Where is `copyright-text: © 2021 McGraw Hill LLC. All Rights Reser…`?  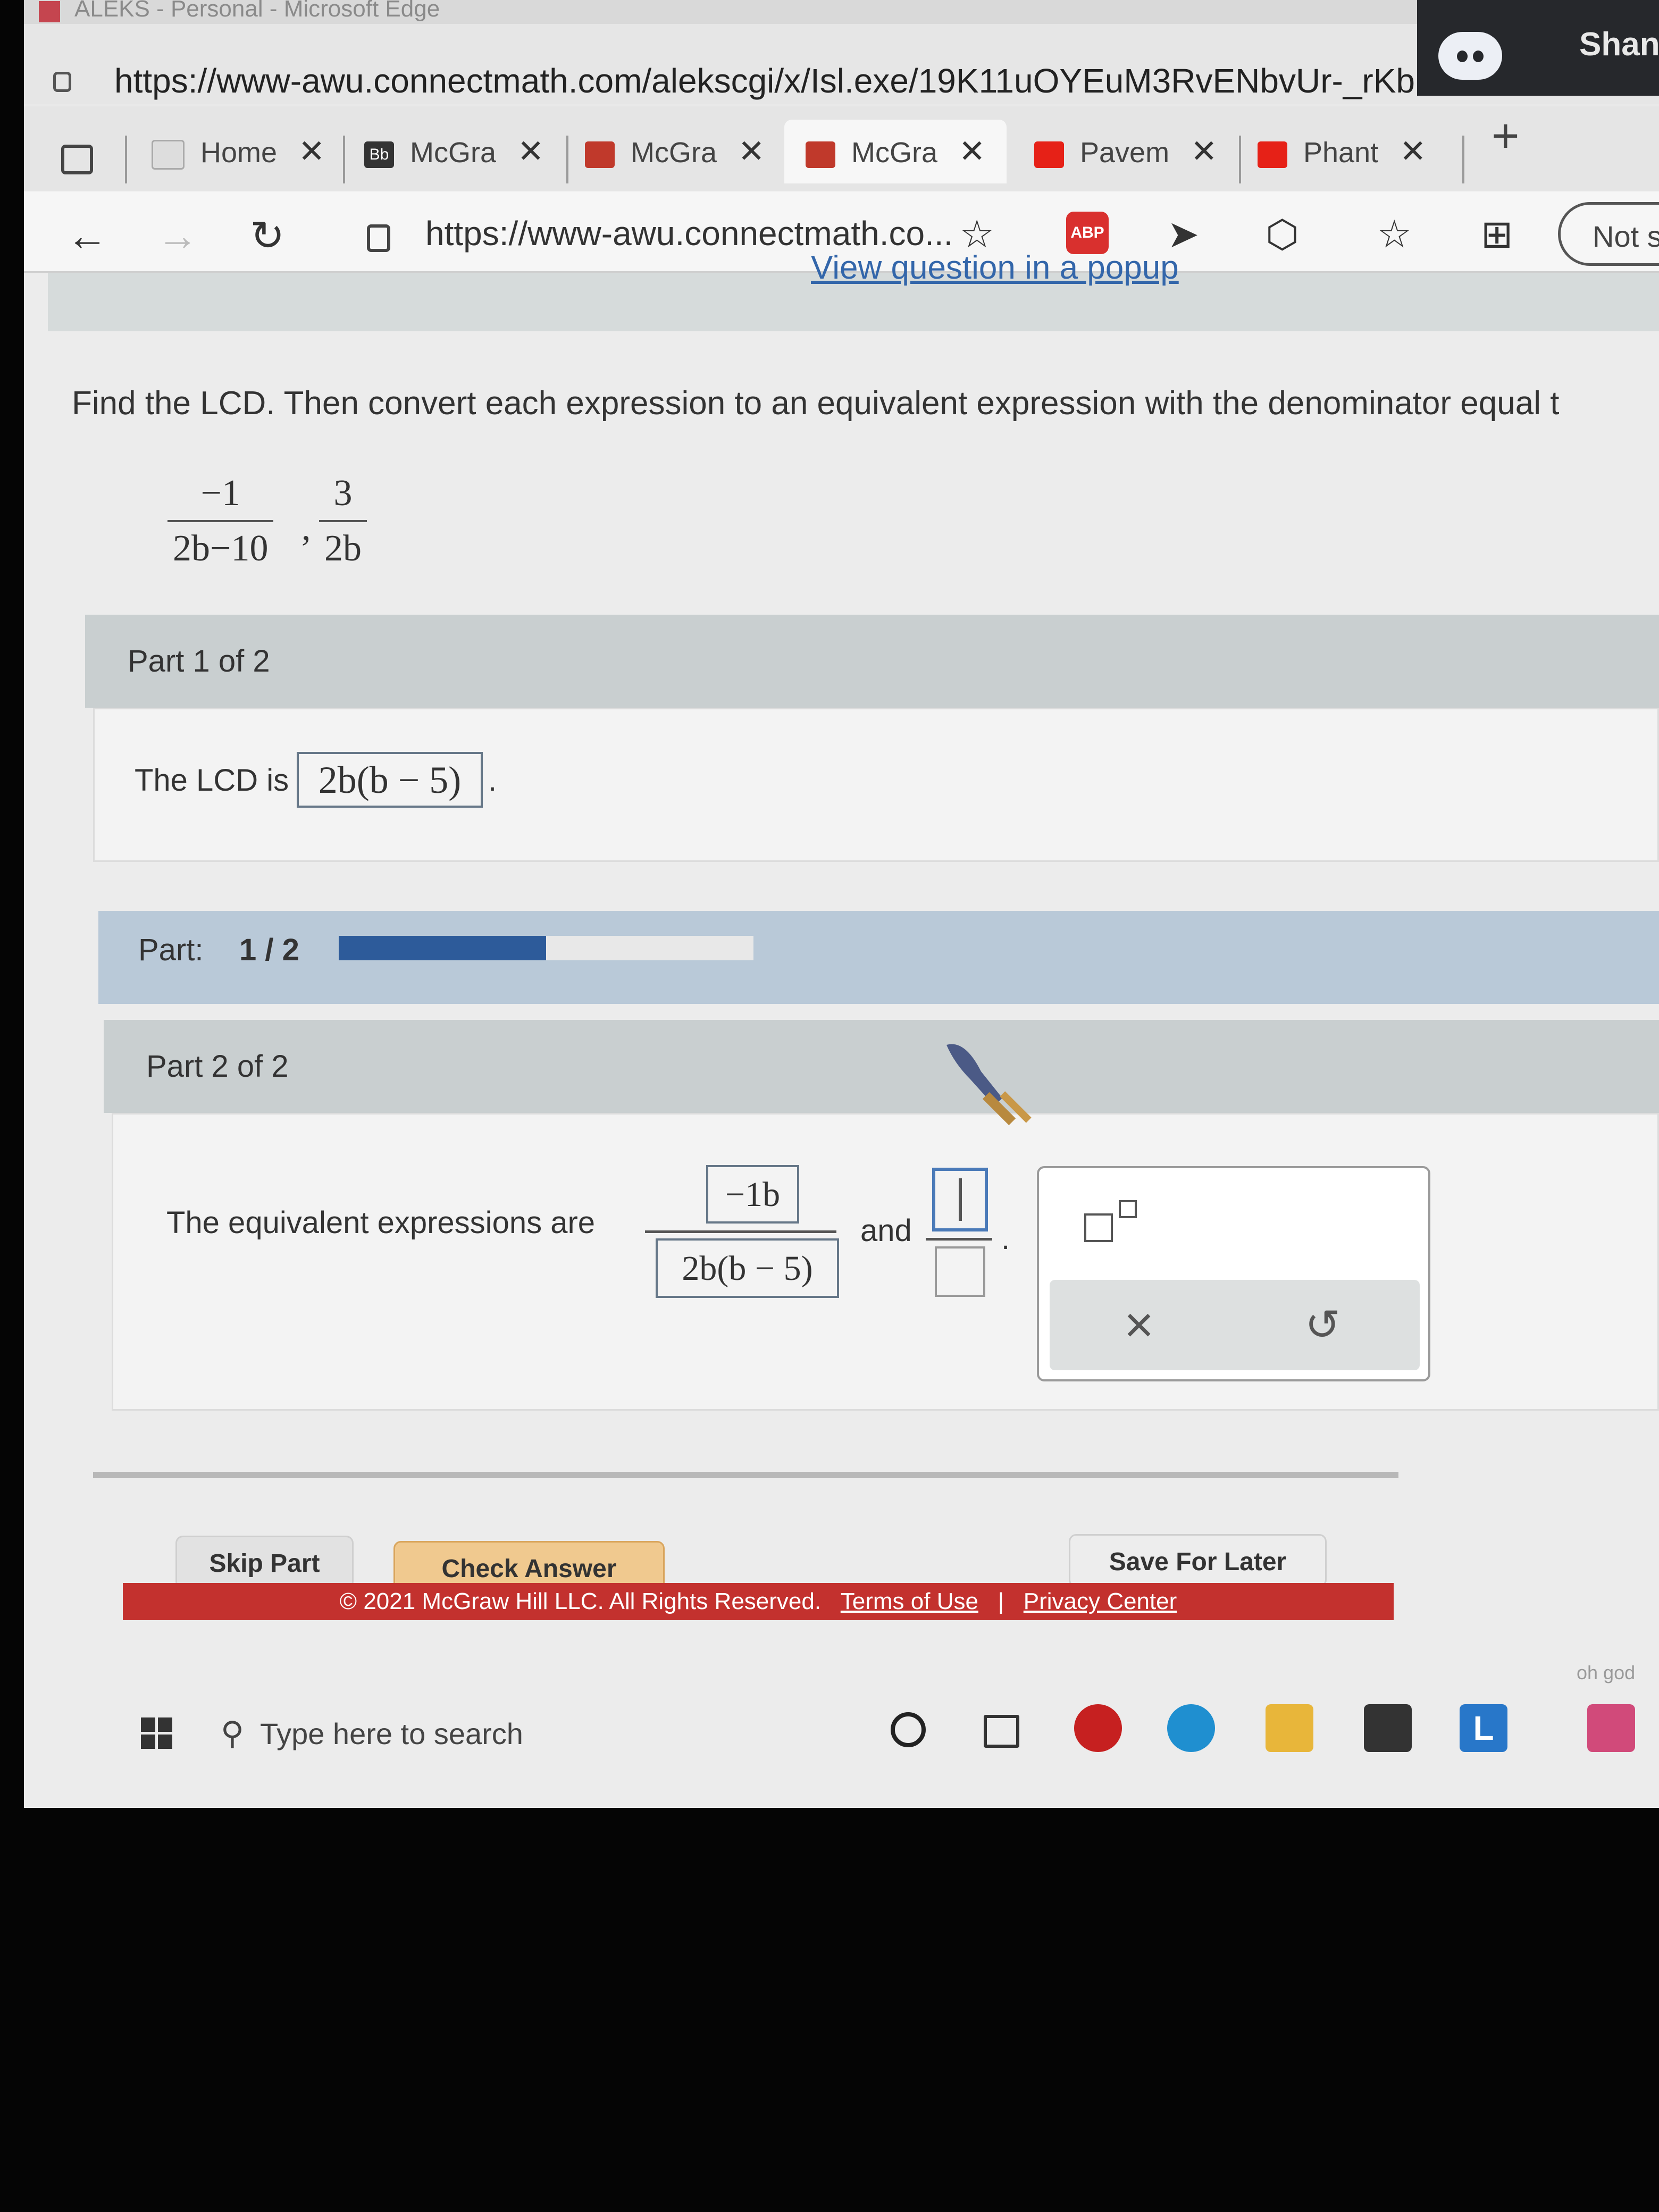 copyright-text: © 2021 McGraw Hill LLC. All Rights Reser… is located at coordinates (580, 1601).